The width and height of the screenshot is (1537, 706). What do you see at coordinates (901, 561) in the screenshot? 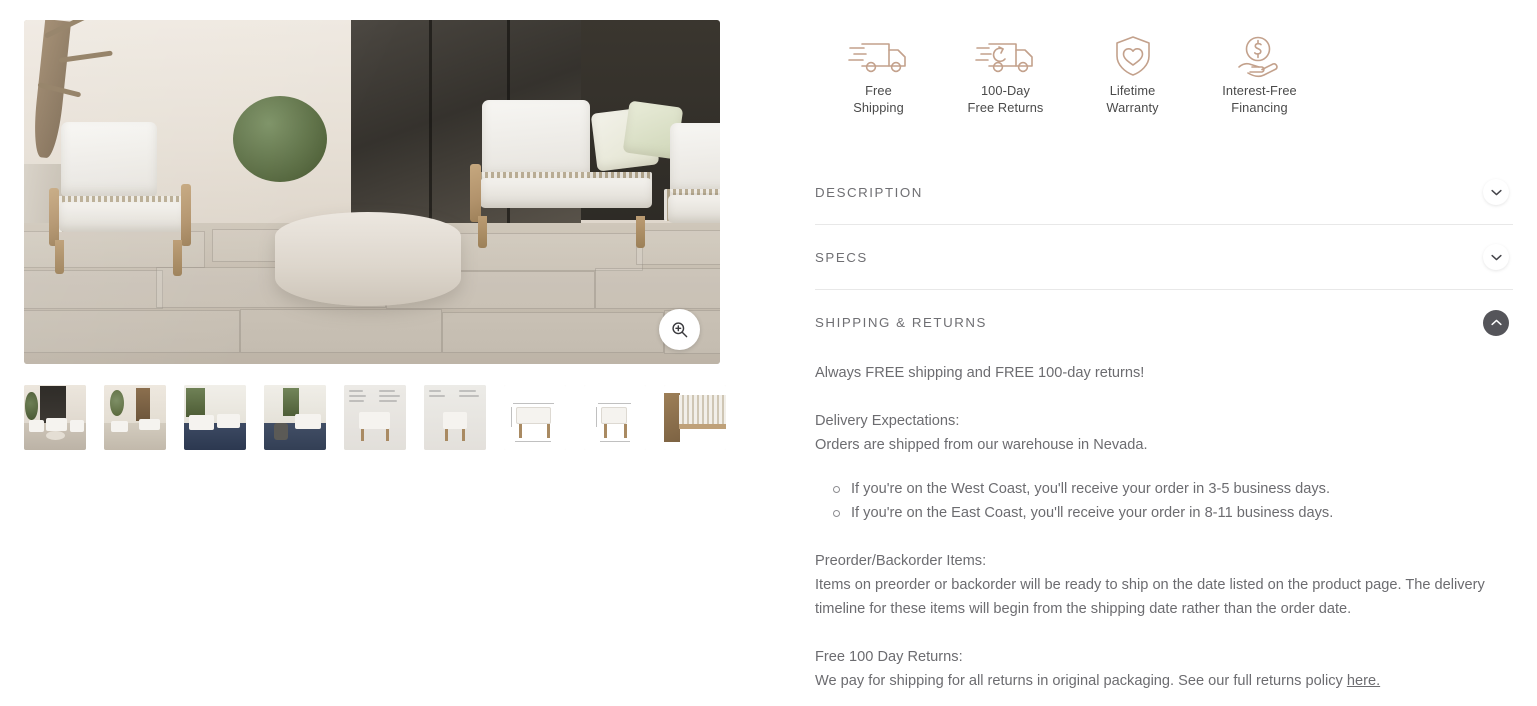
I see `preorder-heading: Preorder/Backorder Items:` at bounding box center [901, 561].